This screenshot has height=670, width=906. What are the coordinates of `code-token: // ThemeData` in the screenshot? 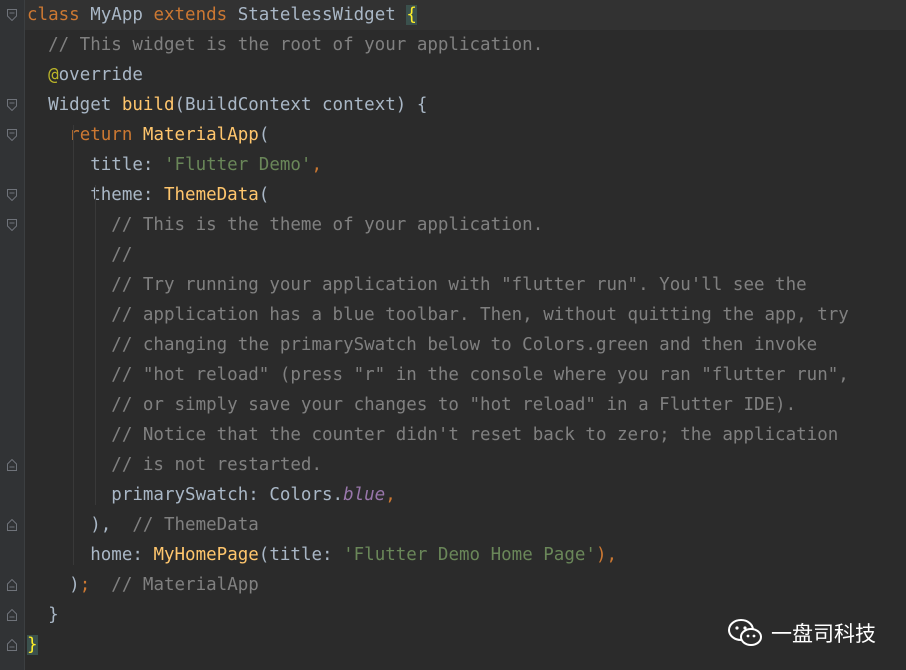 It's located at (195, 525).